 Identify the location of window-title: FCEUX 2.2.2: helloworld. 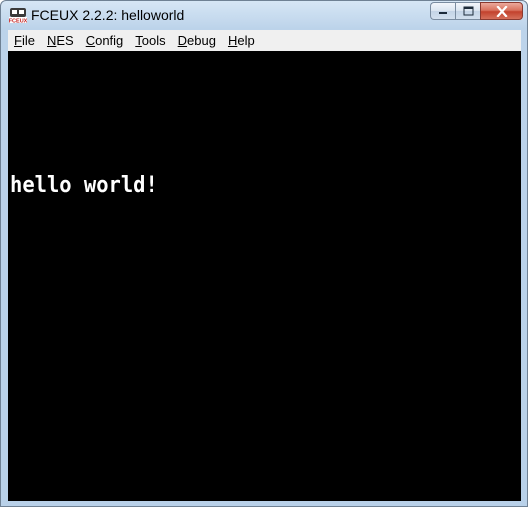
(108, 15).